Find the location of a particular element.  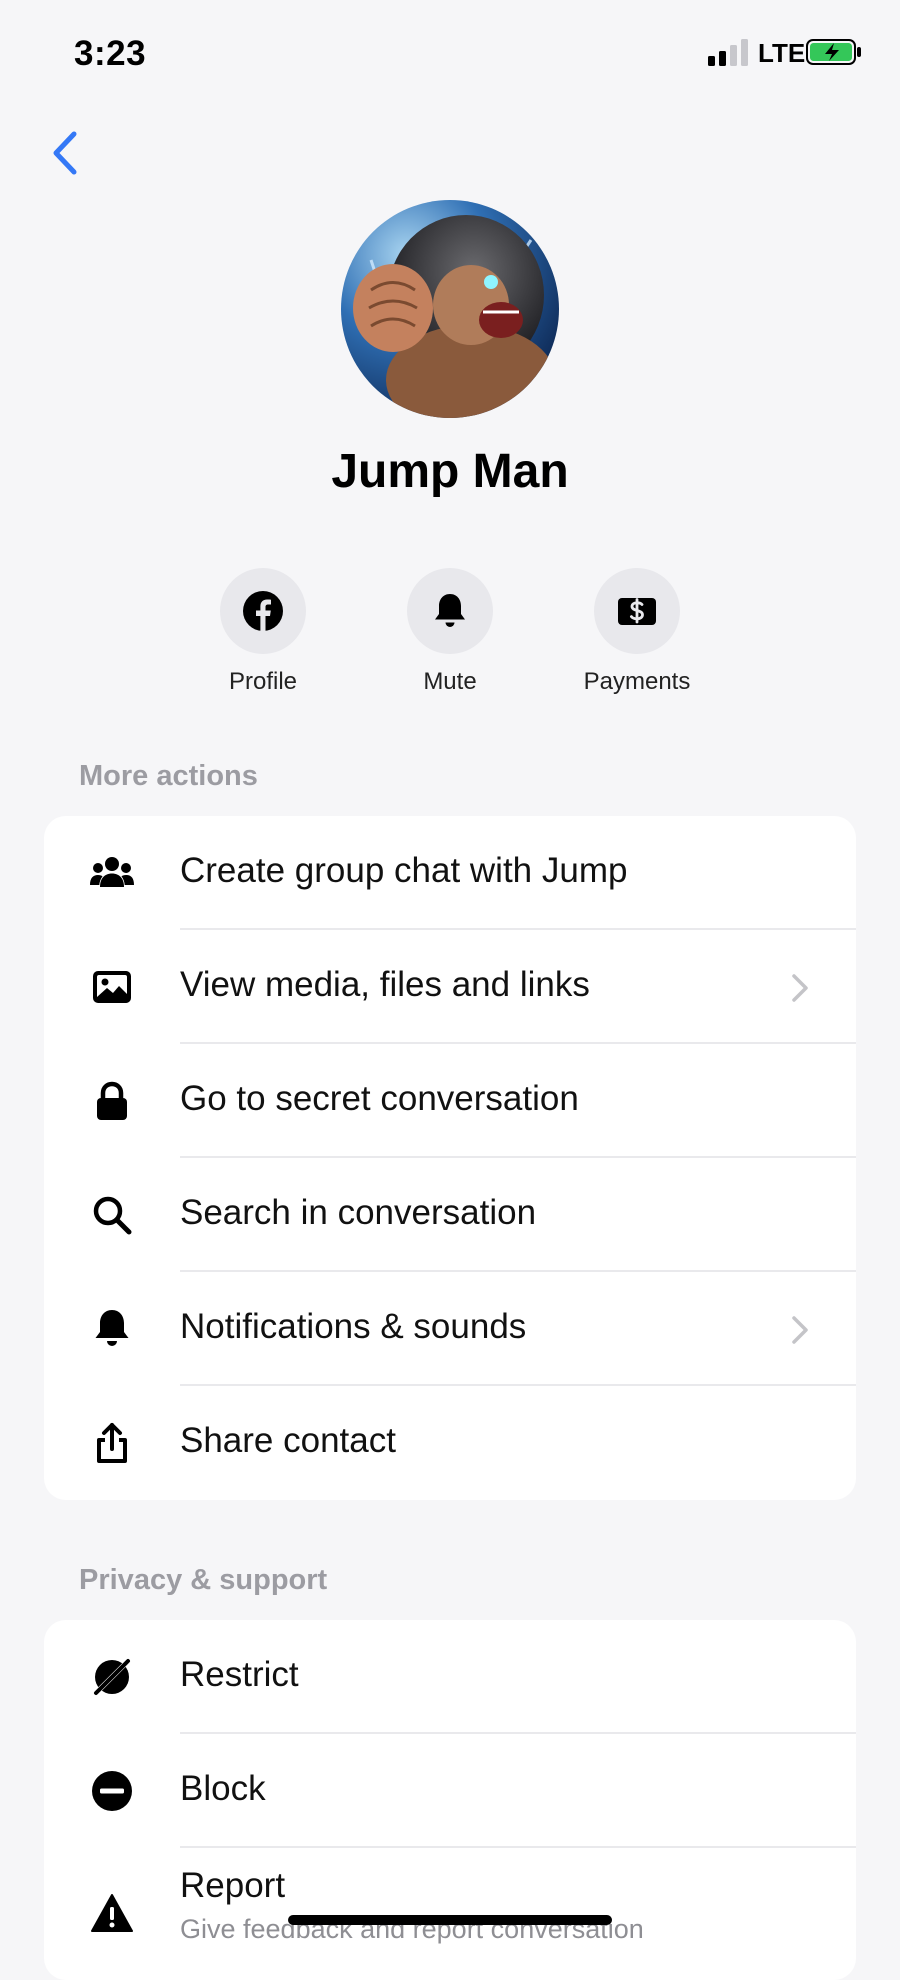

search-conversation-row: Search in conversation is located at coordinates (450, 1215).